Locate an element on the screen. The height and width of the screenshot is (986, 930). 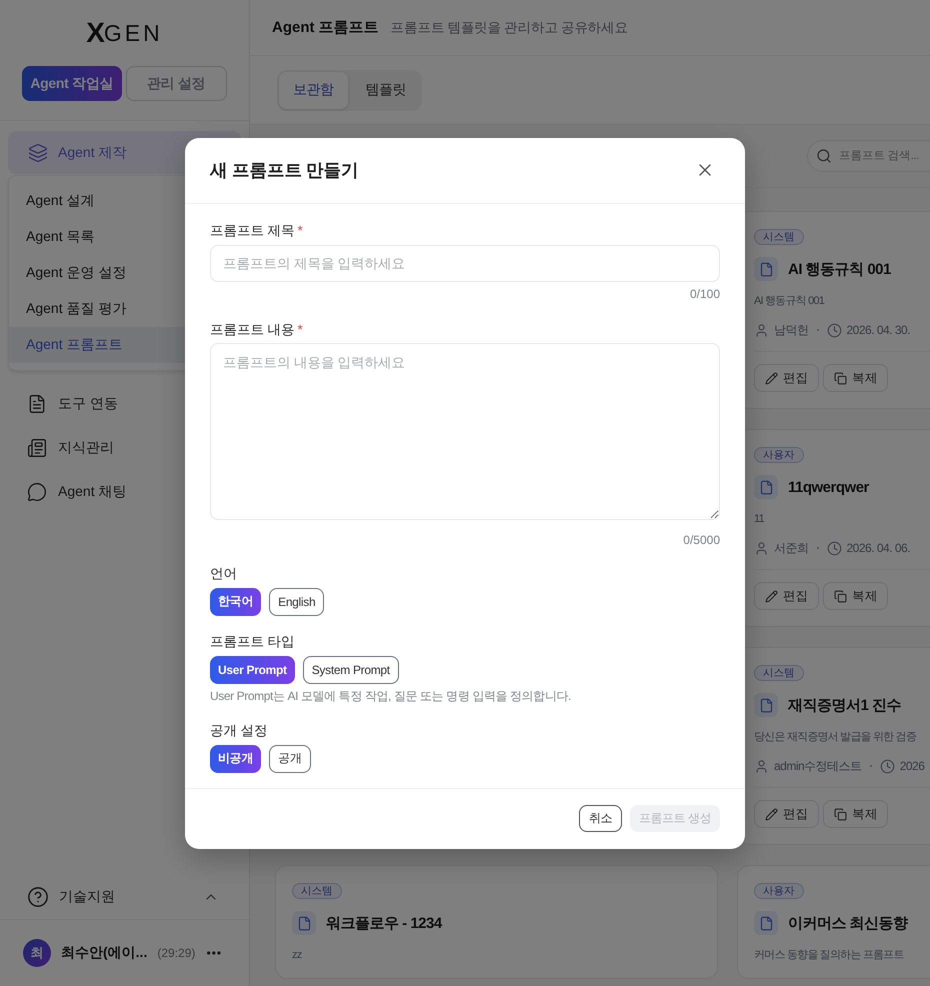
option-button: 비공개 is located at coordinates (236, 758).